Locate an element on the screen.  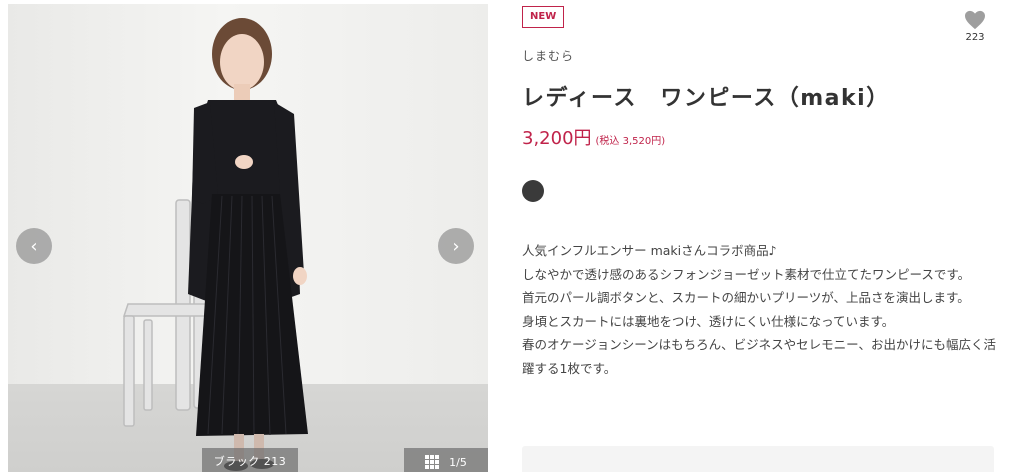
grid-icon is located at coordinates (432, 462).